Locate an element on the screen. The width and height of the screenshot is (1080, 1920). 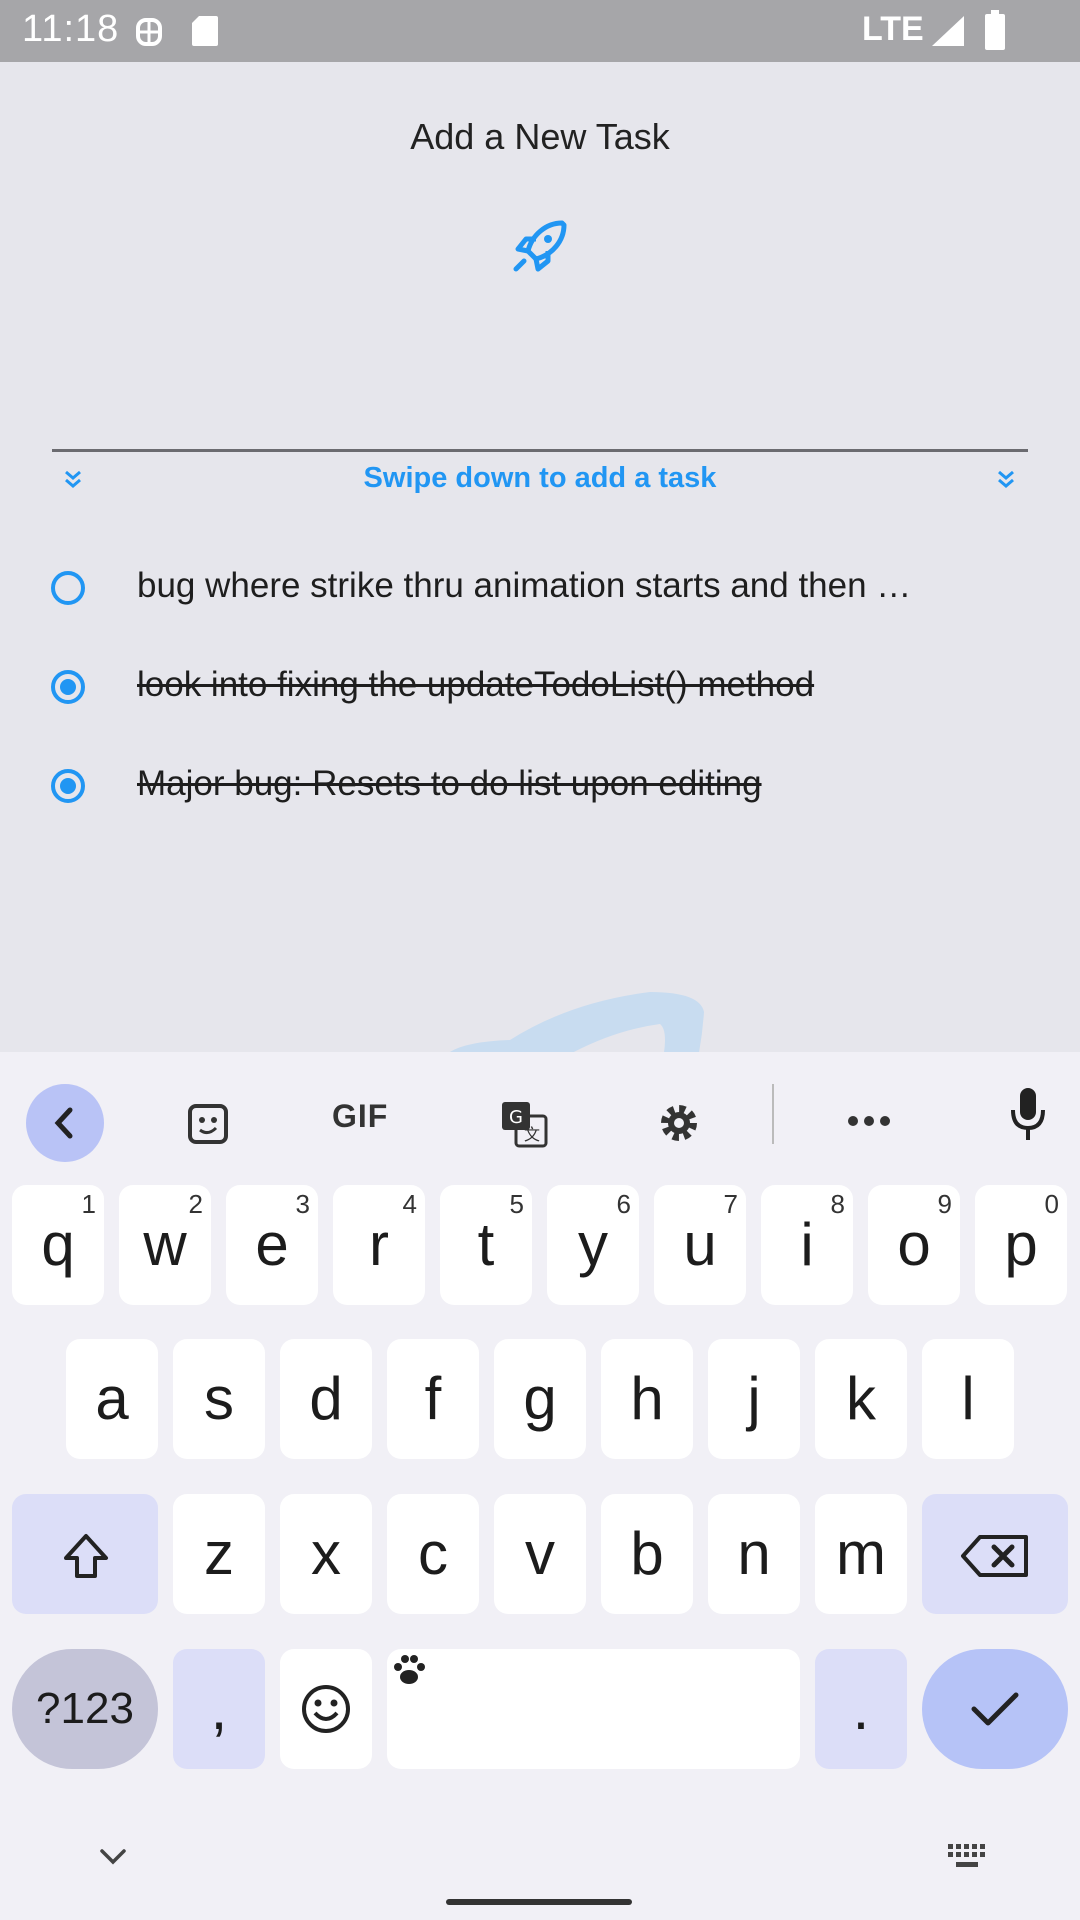
rocket-watermark-icon is located at coordinates (577, 1022).